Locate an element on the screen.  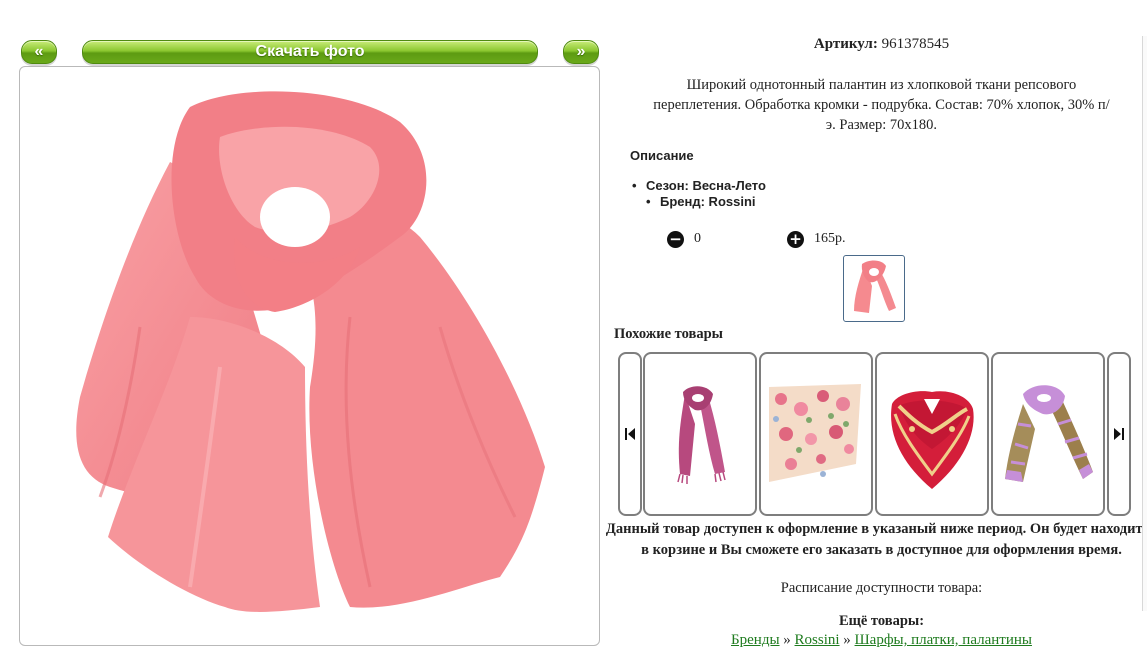
quantity-value: 0 is located at coordinates (697, 238).